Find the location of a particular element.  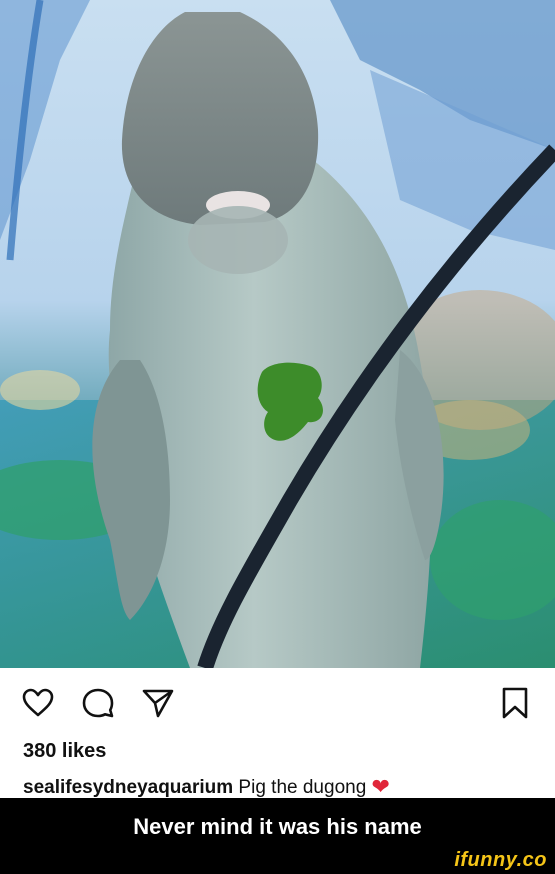

post-action-bar is located at coordinates (277, 703).